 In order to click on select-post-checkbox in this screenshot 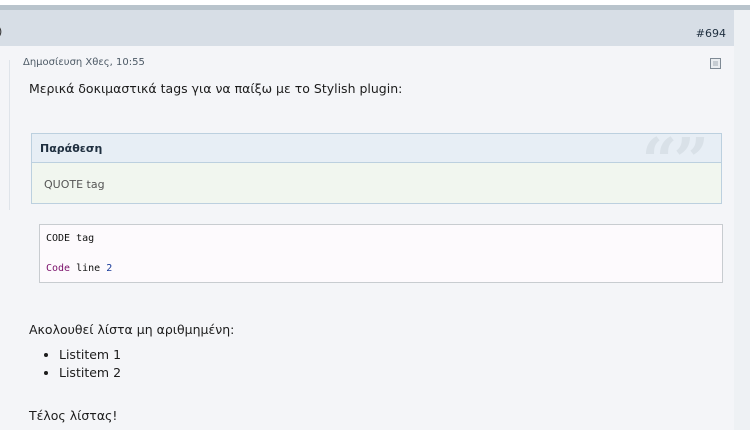, I will do `click(715, 63)`.